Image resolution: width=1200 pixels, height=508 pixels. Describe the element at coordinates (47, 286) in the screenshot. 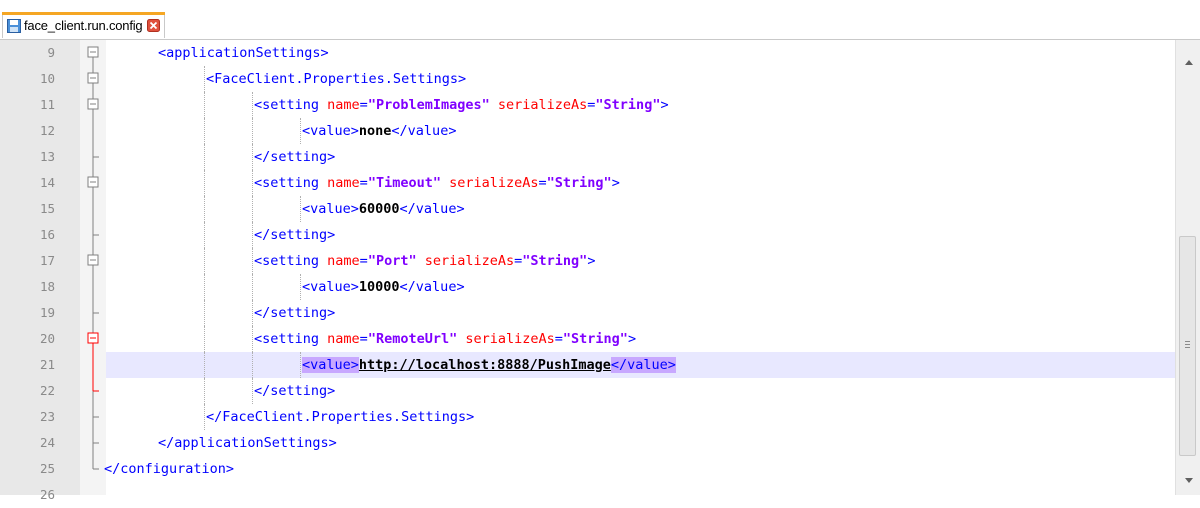

I see `line-number: 18` at that location.